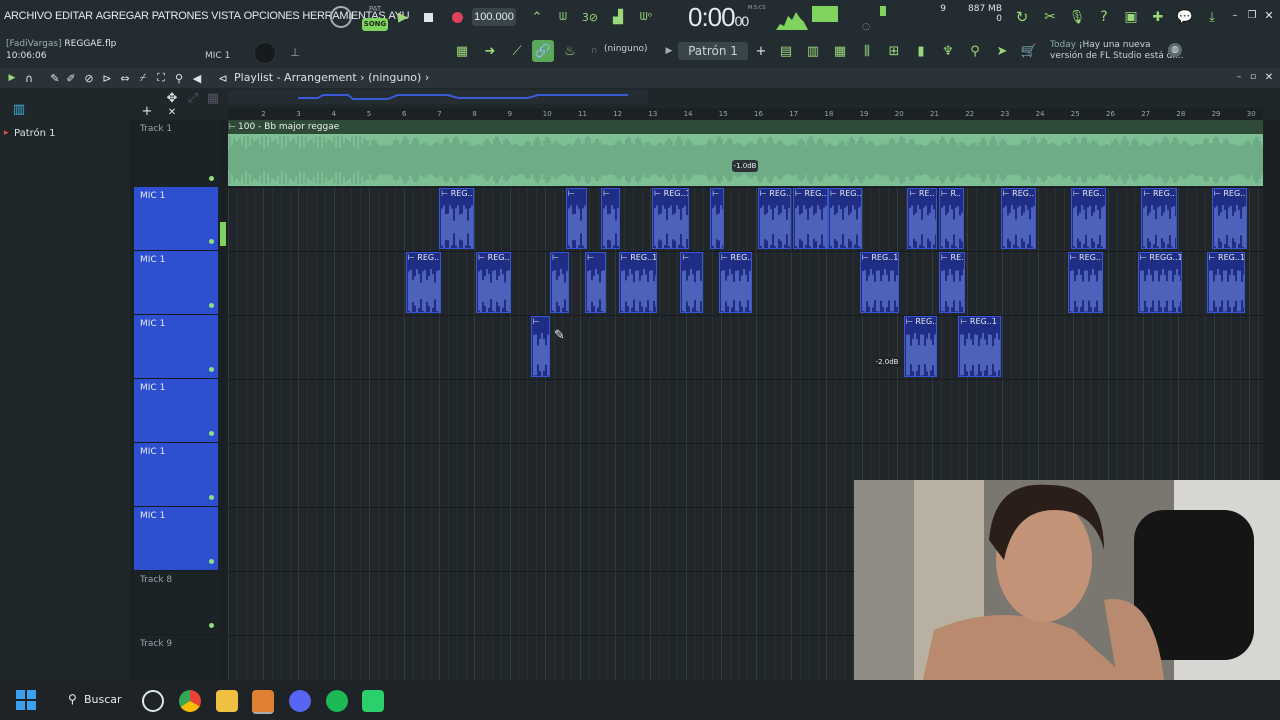 This screenshot has height=720, width=1280. I want to click on pin-icon: ⊥, so click(295, 52).